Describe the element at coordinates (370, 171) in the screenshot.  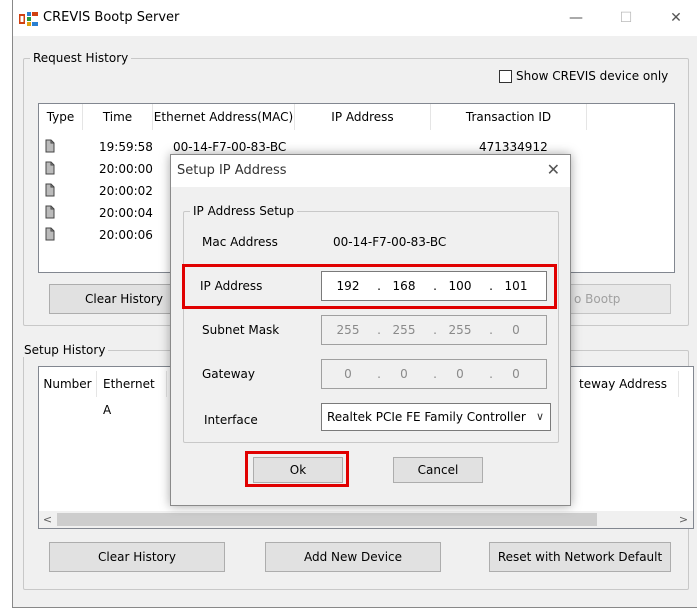
I see `dialog-title-bar: Setup IP Address ✕` at that location.